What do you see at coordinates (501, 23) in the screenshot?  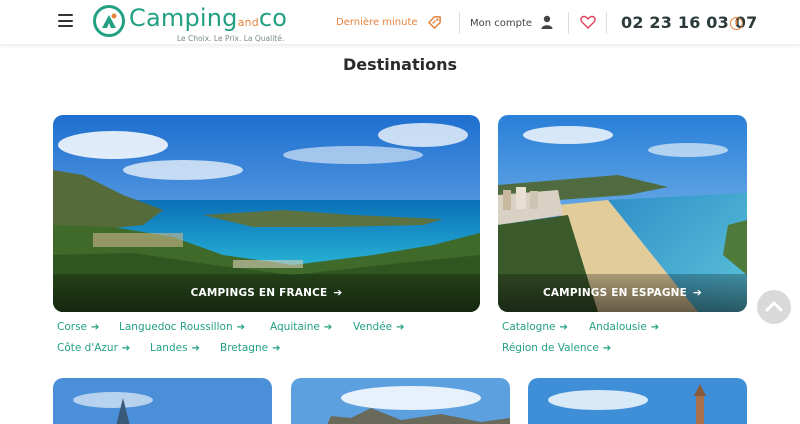 I see `account-link: Mon compte` at bounding box center [501, 23].